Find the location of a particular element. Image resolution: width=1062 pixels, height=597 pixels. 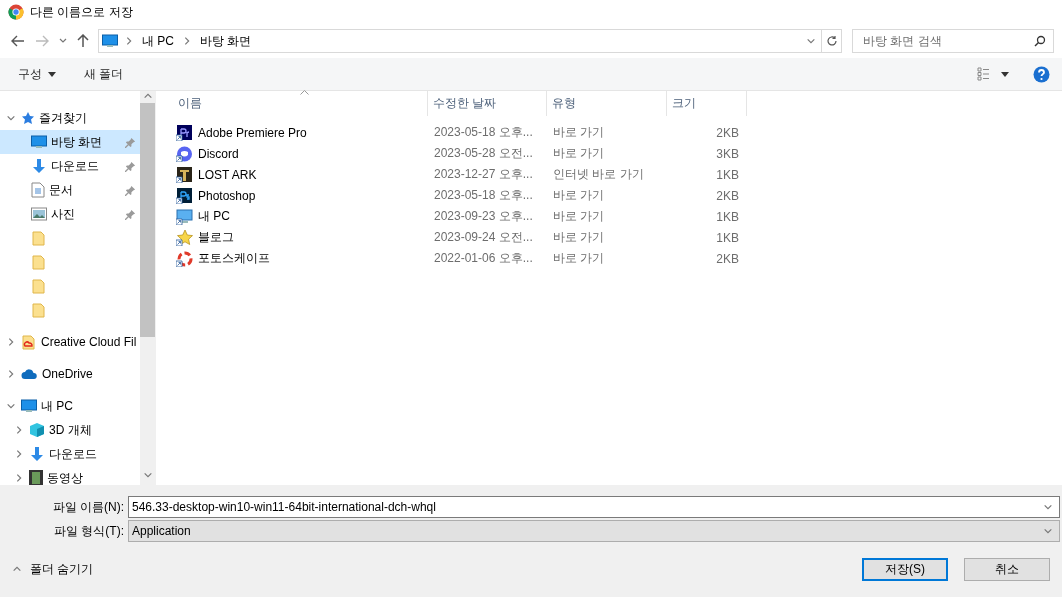

monitor-icon is located at coordinates (110, 41).